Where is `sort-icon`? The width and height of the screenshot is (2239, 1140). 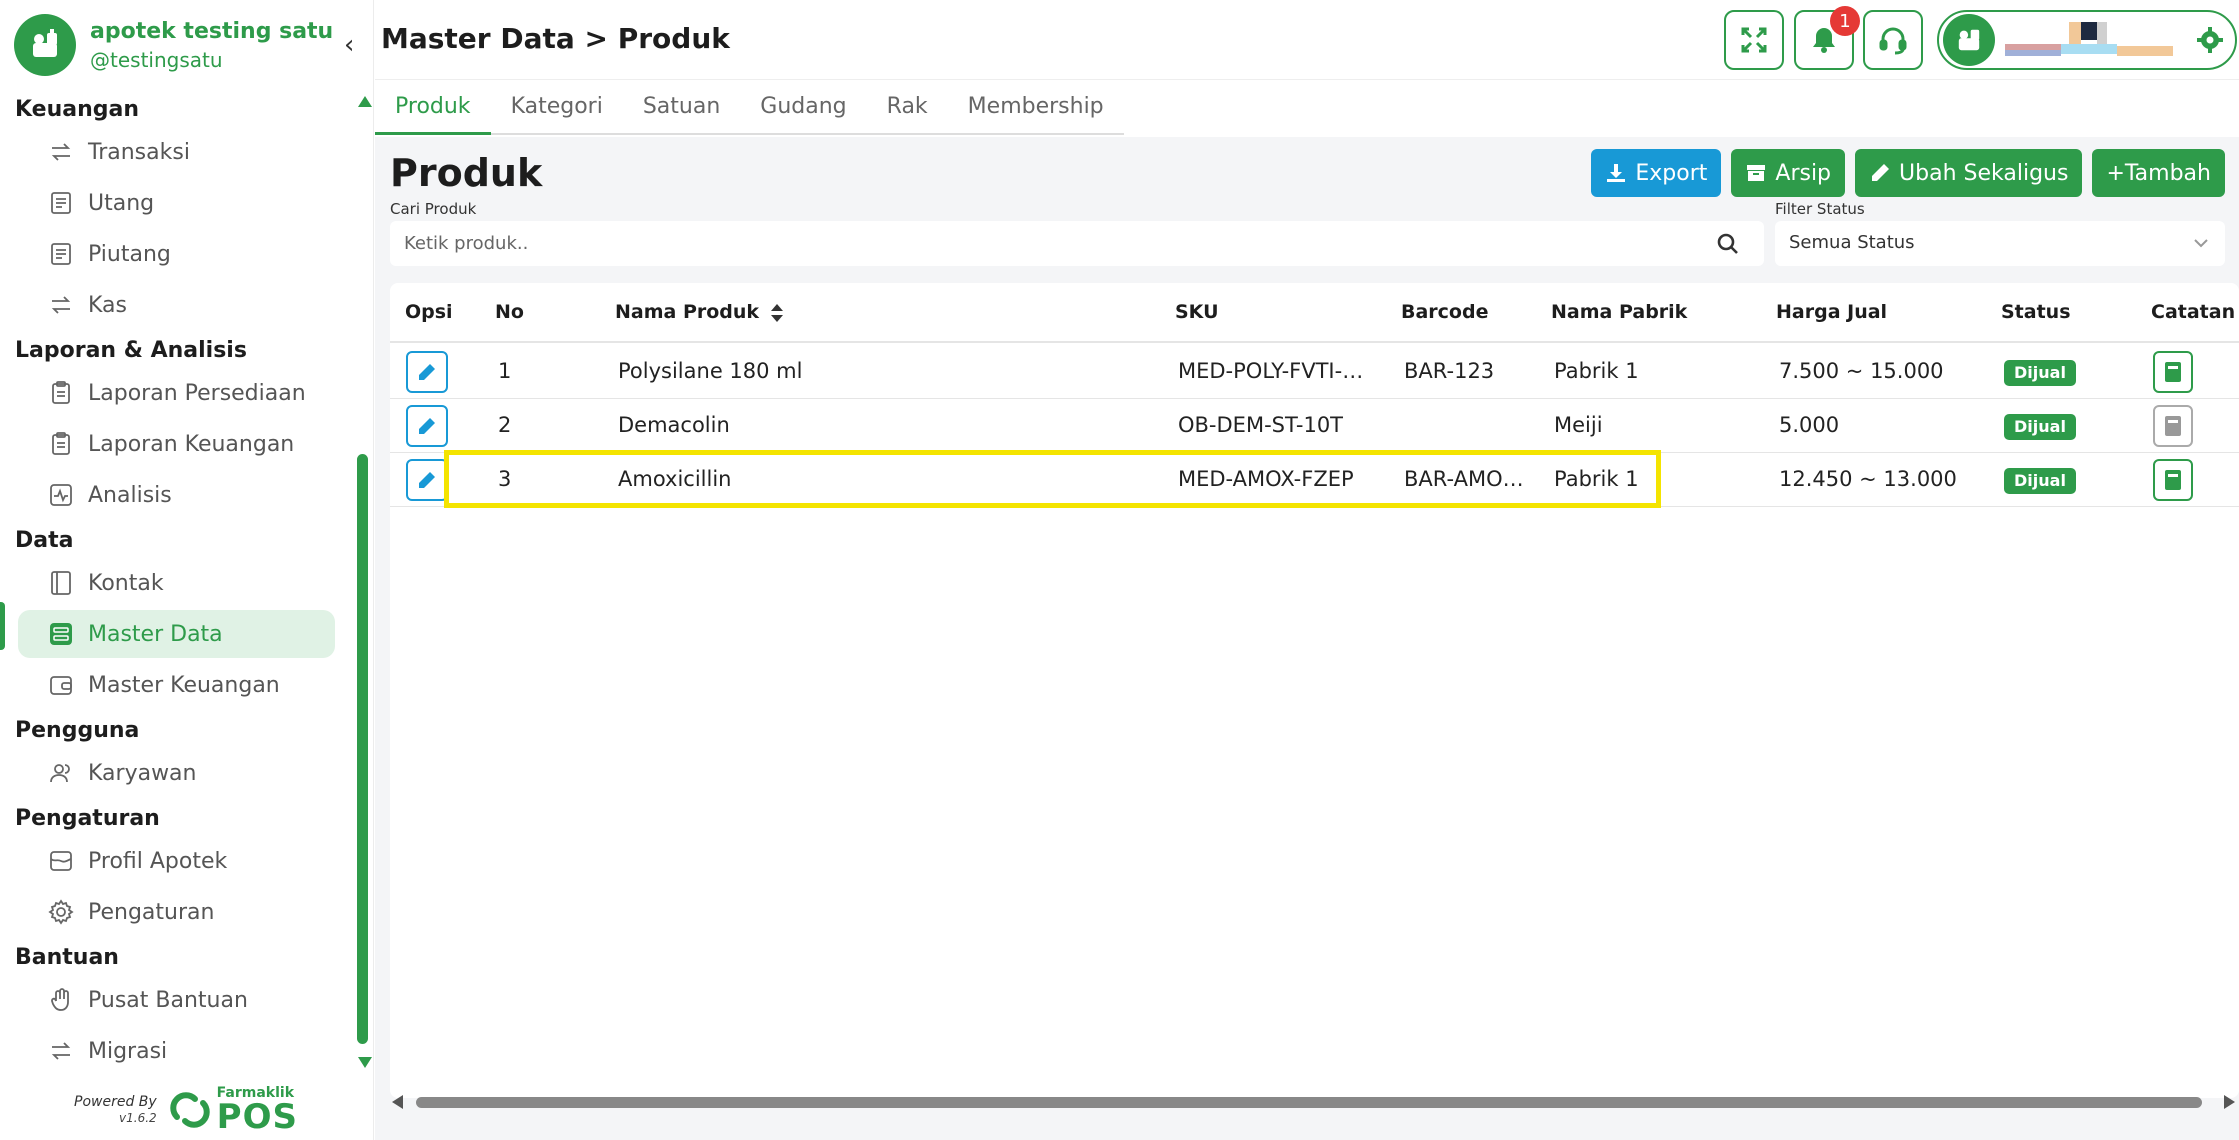 sort-icon is located at coordinates (777, 313).